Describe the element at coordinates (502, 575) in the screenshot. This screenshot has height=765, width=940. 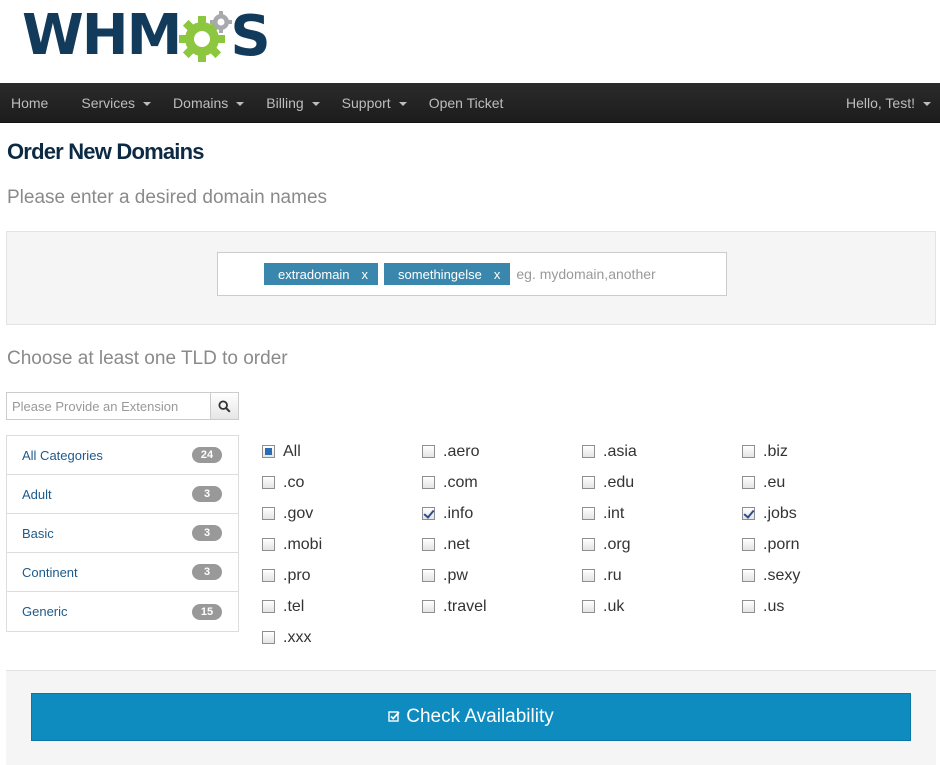
I see `tld-option: .pw` at that location.